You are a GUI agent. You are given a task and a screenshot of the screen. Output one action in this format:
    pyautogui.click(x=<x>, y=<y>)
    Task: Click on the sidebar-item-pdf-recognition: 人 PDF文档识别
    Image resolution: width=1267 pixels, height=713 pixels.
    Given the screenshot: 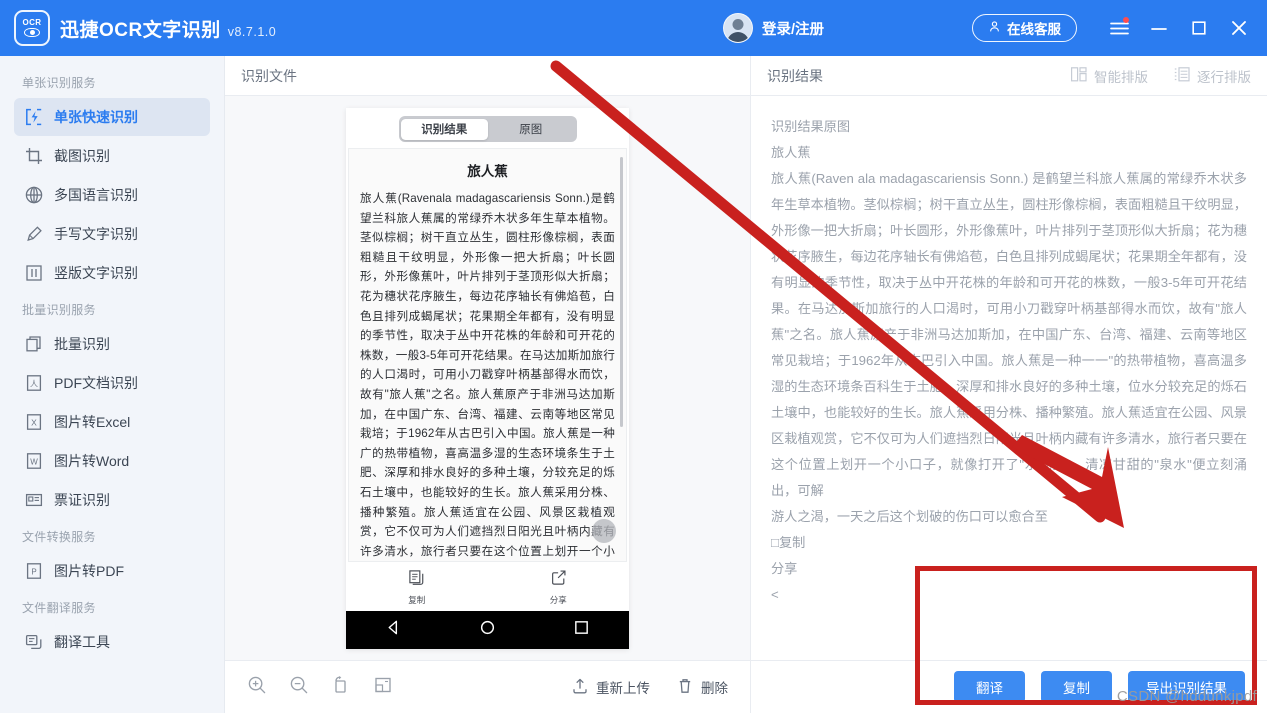 What is the action you would take?
    pyautogui.click(x=112, y=383)
    